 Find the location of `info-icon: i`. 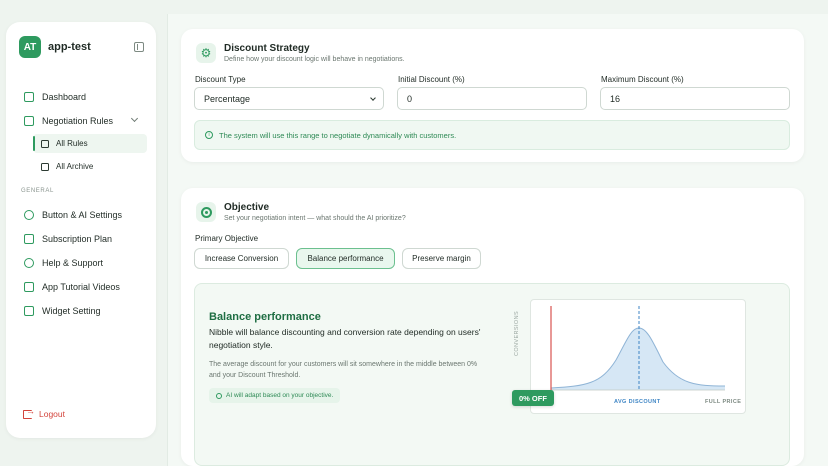

info-icon: i is located at coordinates (209, 135).